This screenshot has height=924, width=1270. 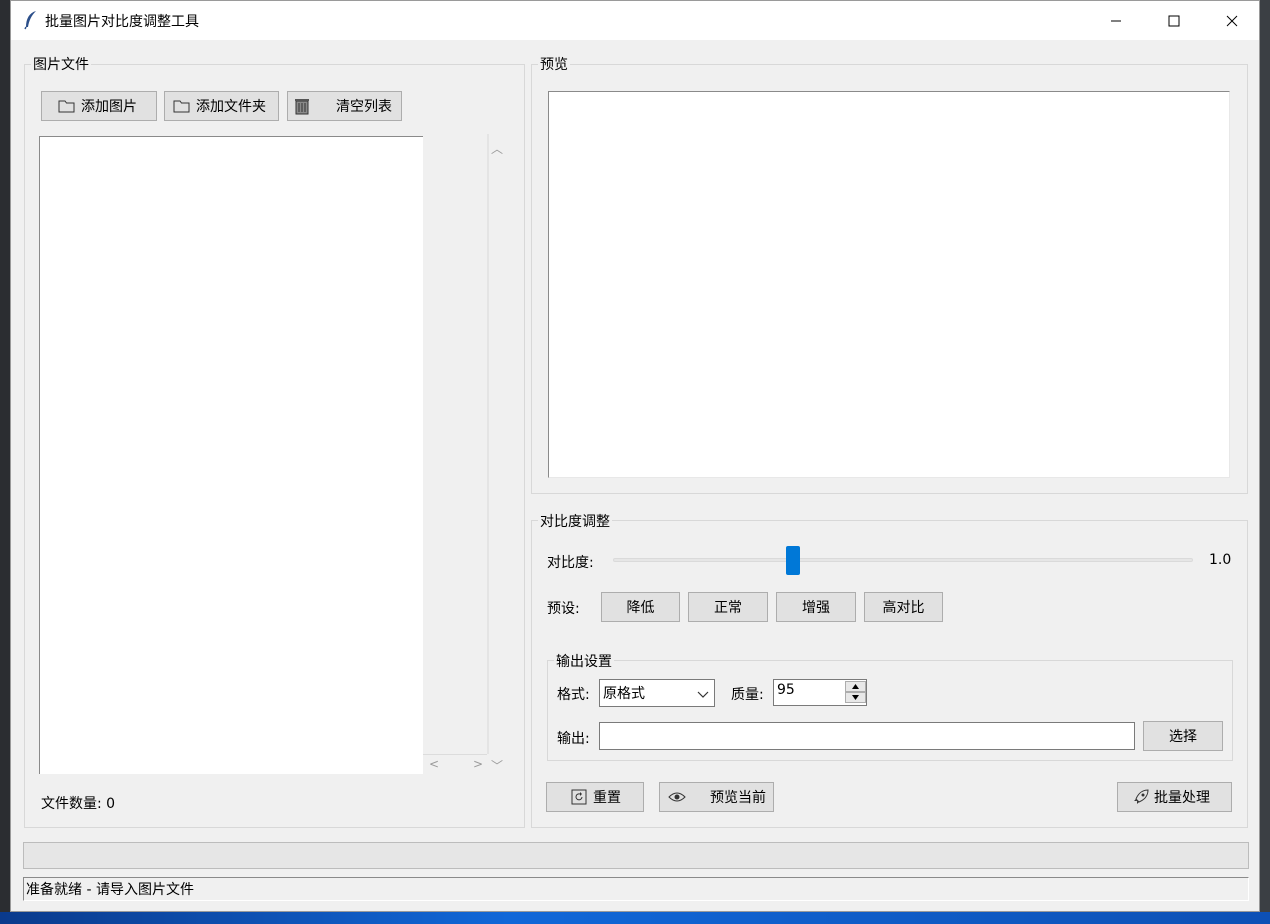 I want to click on batch-process-button: 批量处理, so click(x=1174, y=797).